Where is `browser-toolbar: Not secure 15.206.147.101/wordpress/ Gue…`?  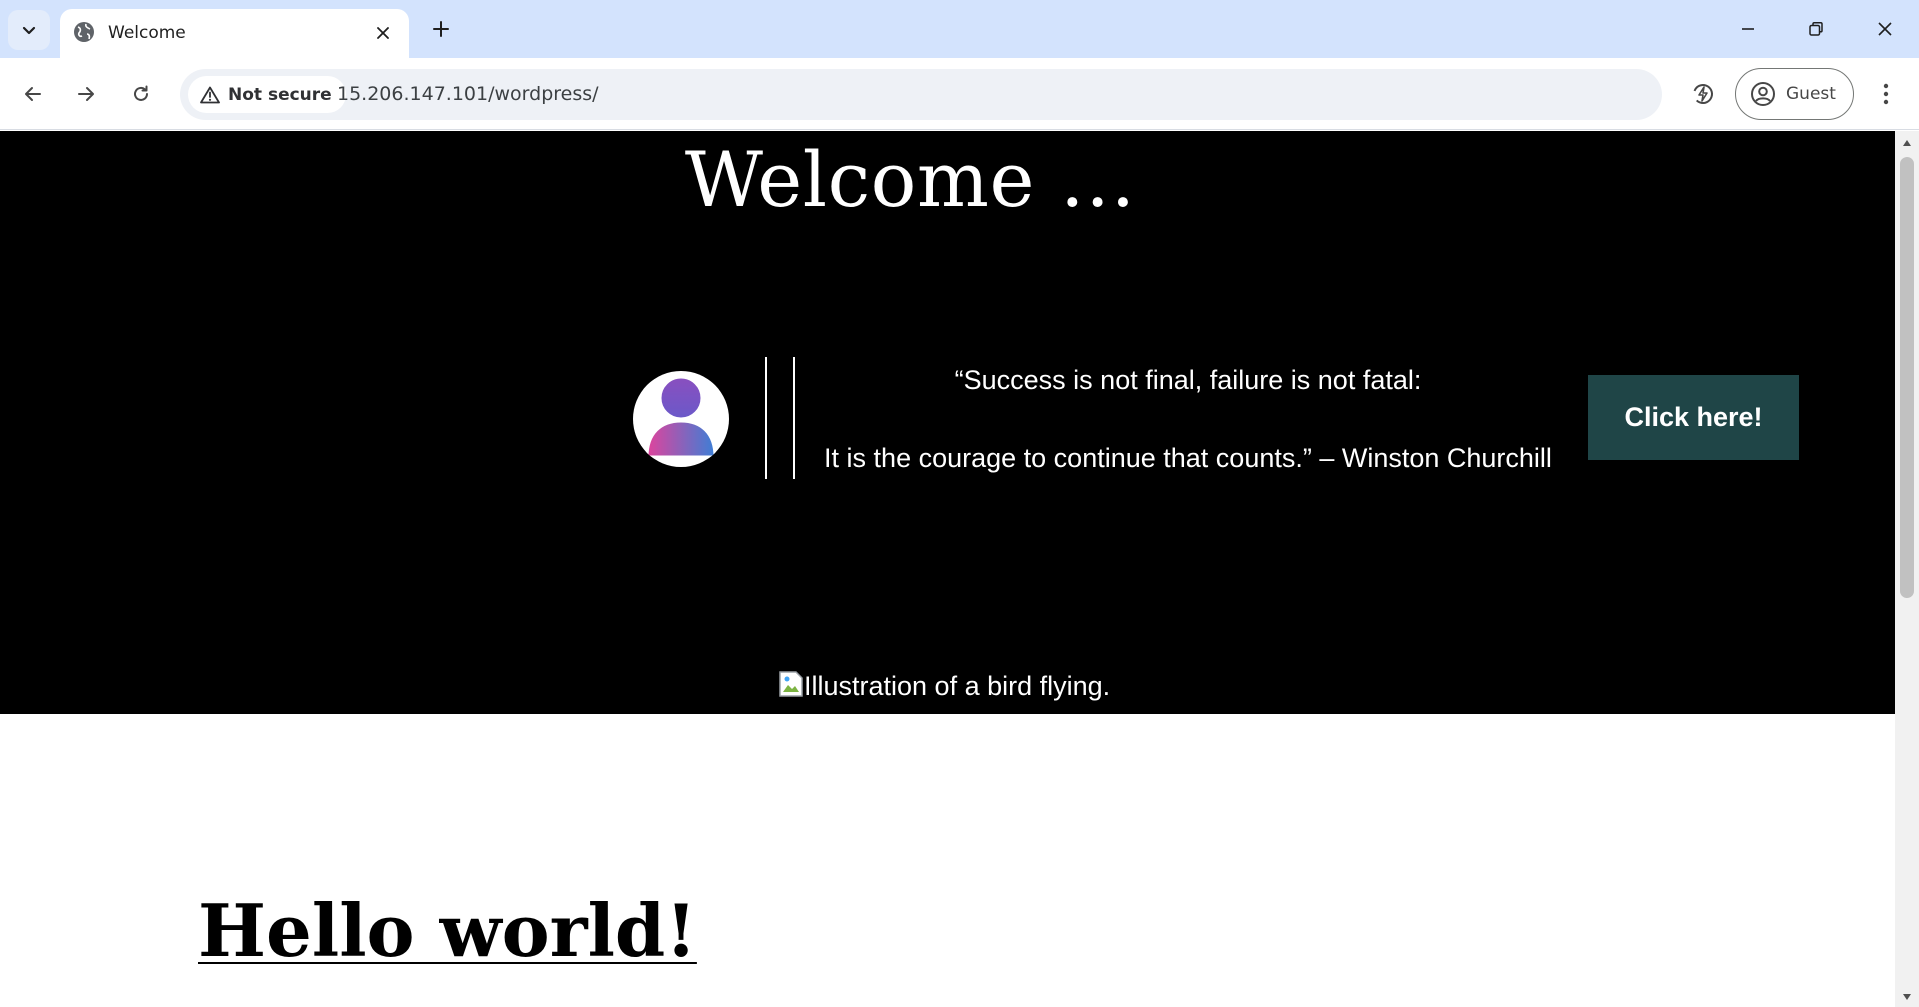
browser-toolbar: Not secure 15.206.147.101/wordpress/ Gue… is located at coordinates (959, 94).